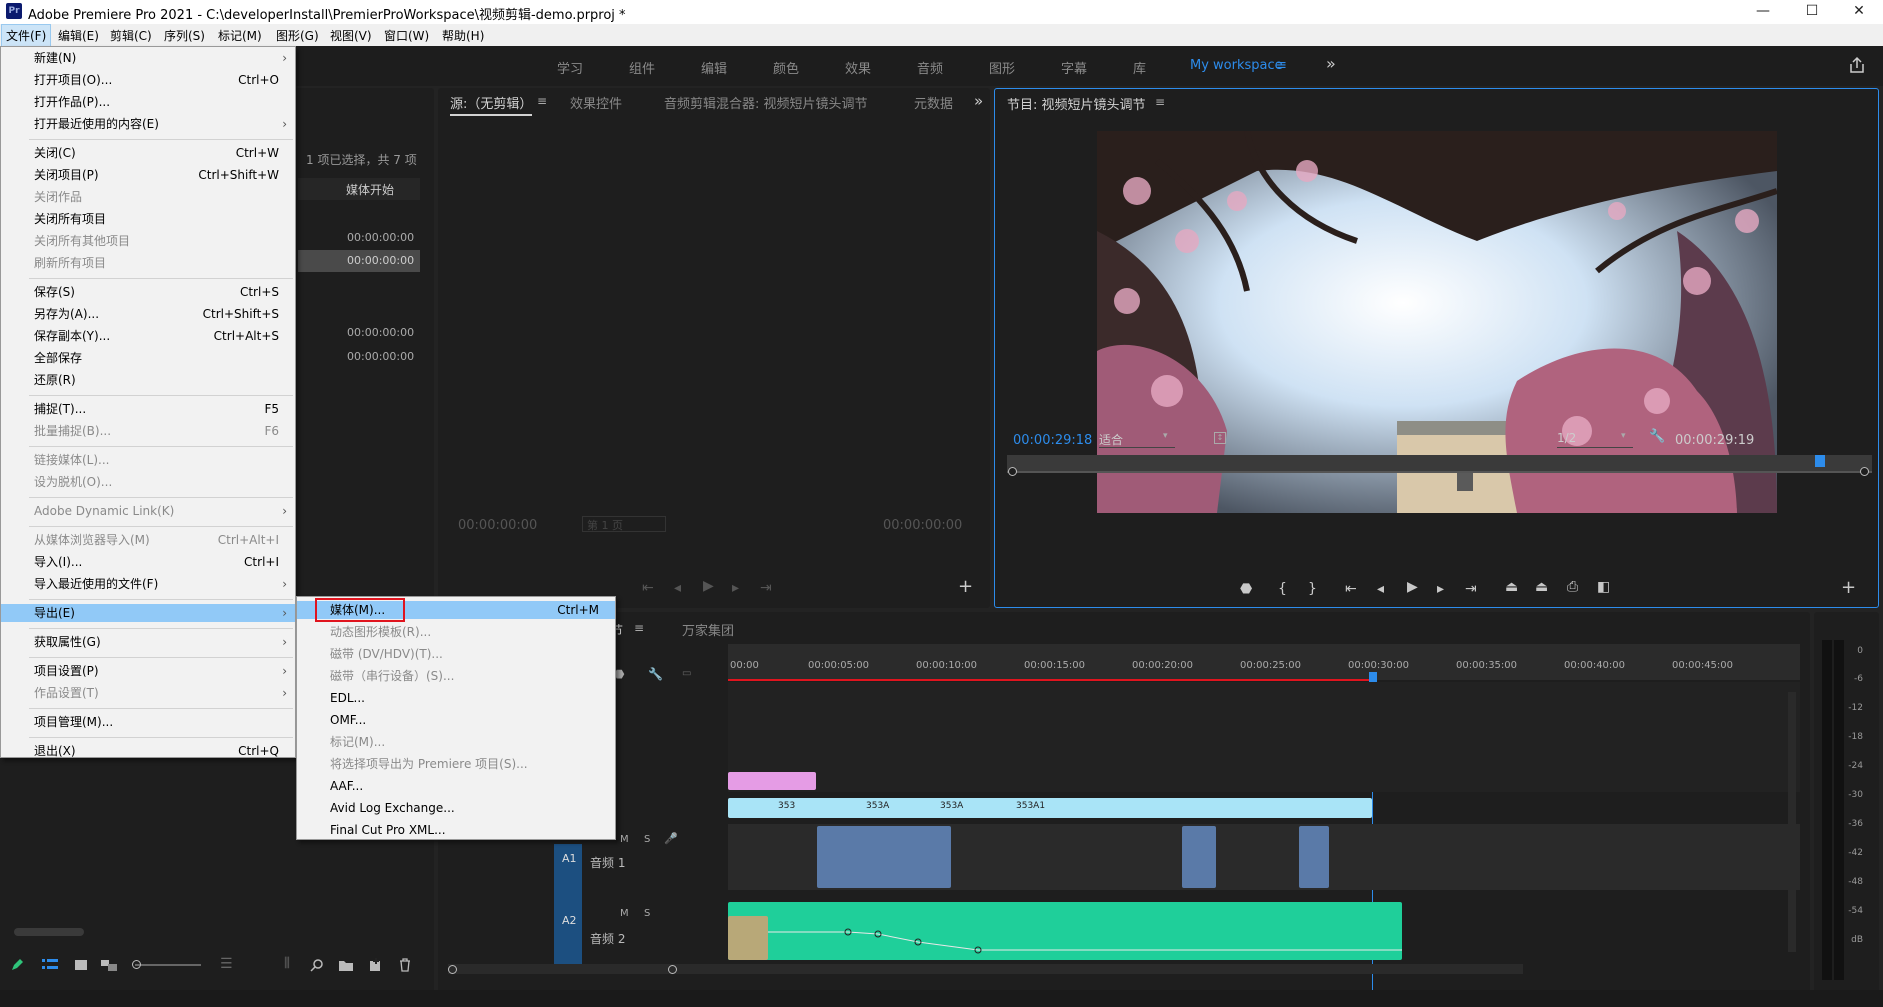 The image size is (1883, 1007). Describe the element at coordinates (375, 965) in the screenshot. I see `new-item-icon` at that location.